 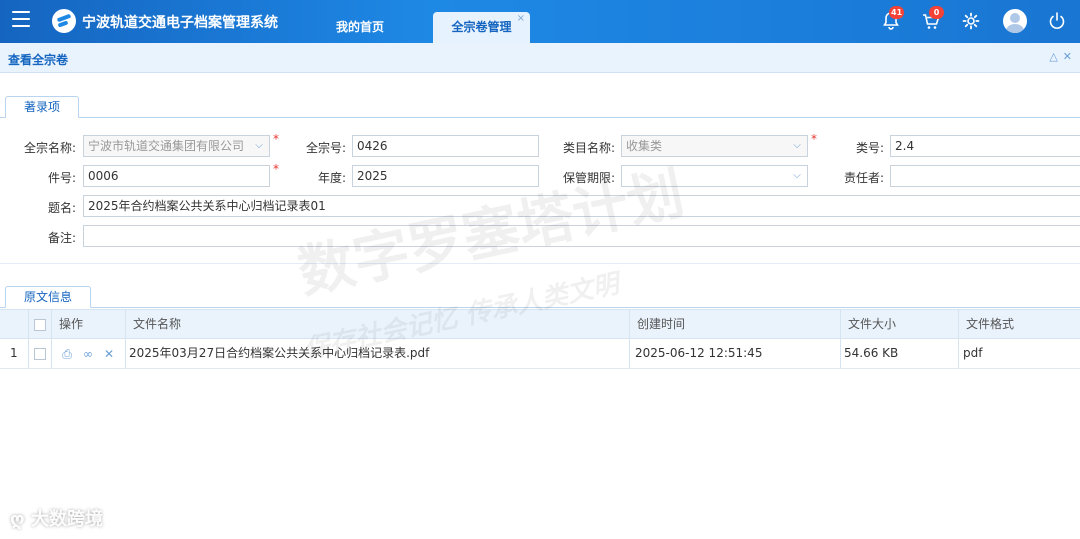 What do you see at coordinates (445, 176) in the screenshot?
I see `year-field: 2025` at bounding box center [445, 176].